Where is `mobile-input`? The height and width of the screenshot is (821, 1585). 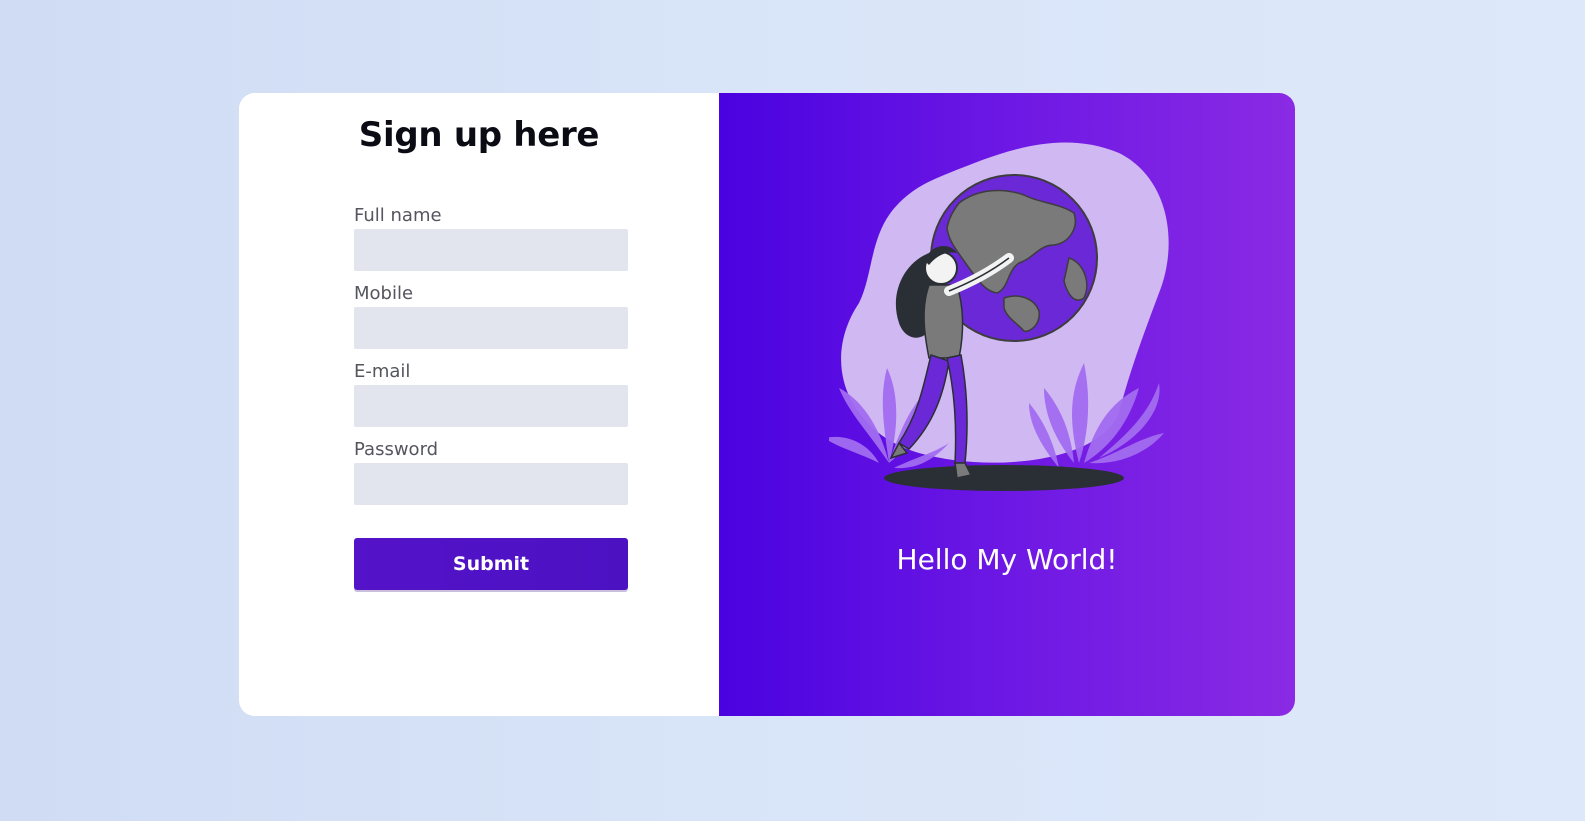 mobile-input is located at coordinates (491, 328).